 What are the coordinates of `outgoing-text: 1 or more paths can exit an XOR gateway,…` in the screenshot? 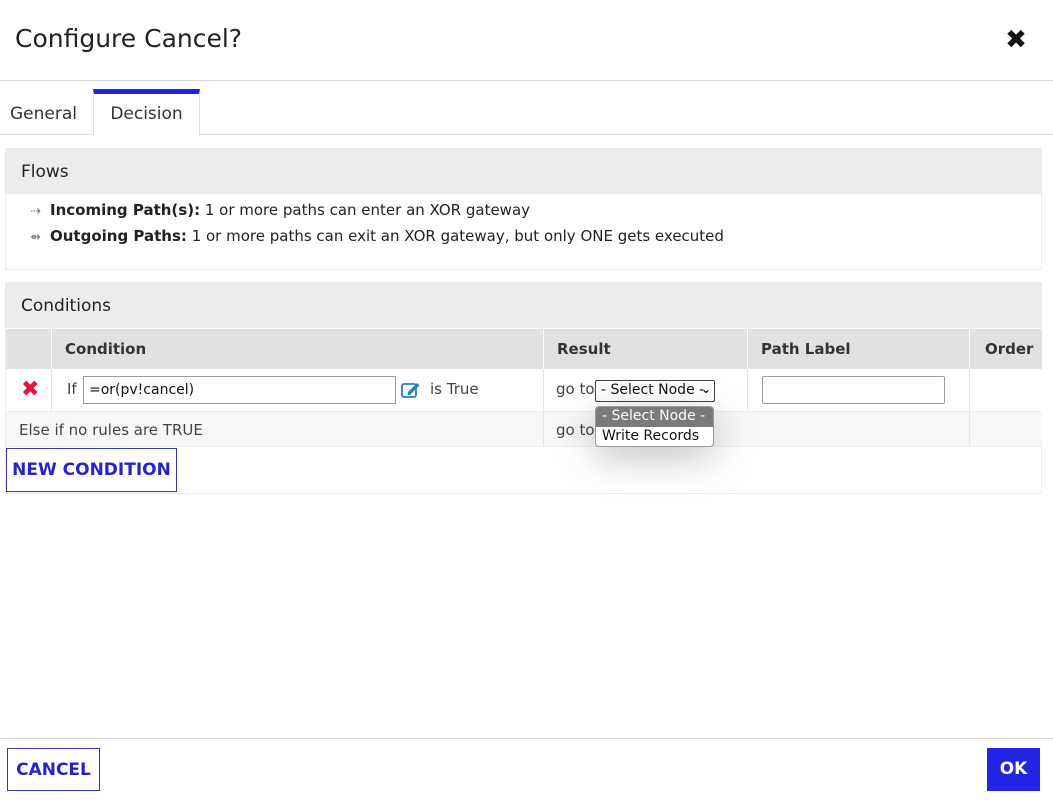 It's located at (455, 236).